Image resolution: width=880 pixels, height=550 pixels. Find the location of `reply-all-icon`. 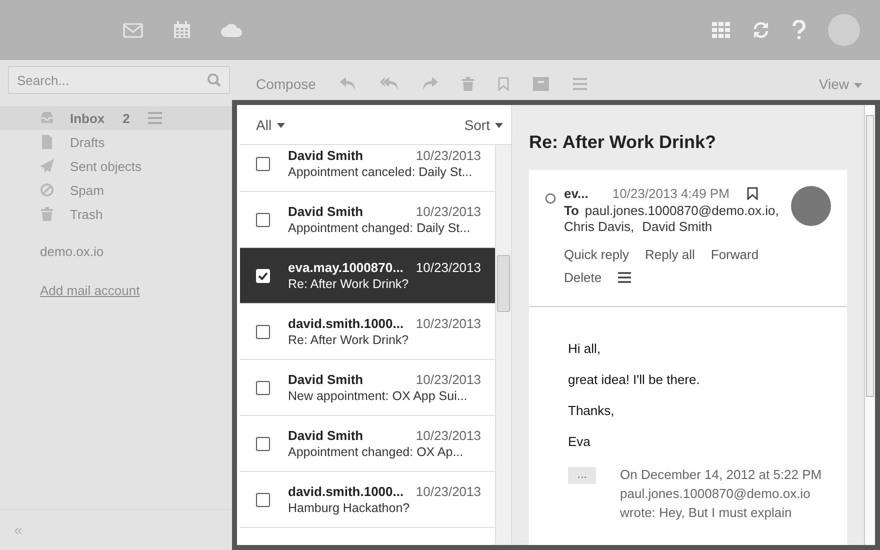

reply-all-icon is located at coordinates (389, 84).